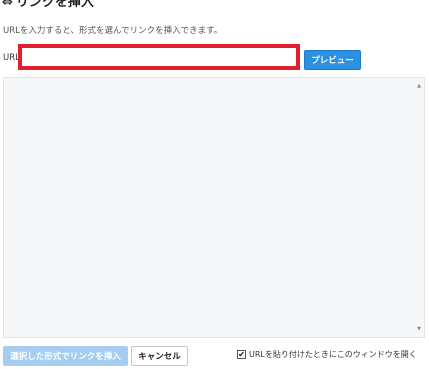 The height and width of the screenshot is (369, 429). I want to click on cancel-button: キャンセル, so click(159, 356).